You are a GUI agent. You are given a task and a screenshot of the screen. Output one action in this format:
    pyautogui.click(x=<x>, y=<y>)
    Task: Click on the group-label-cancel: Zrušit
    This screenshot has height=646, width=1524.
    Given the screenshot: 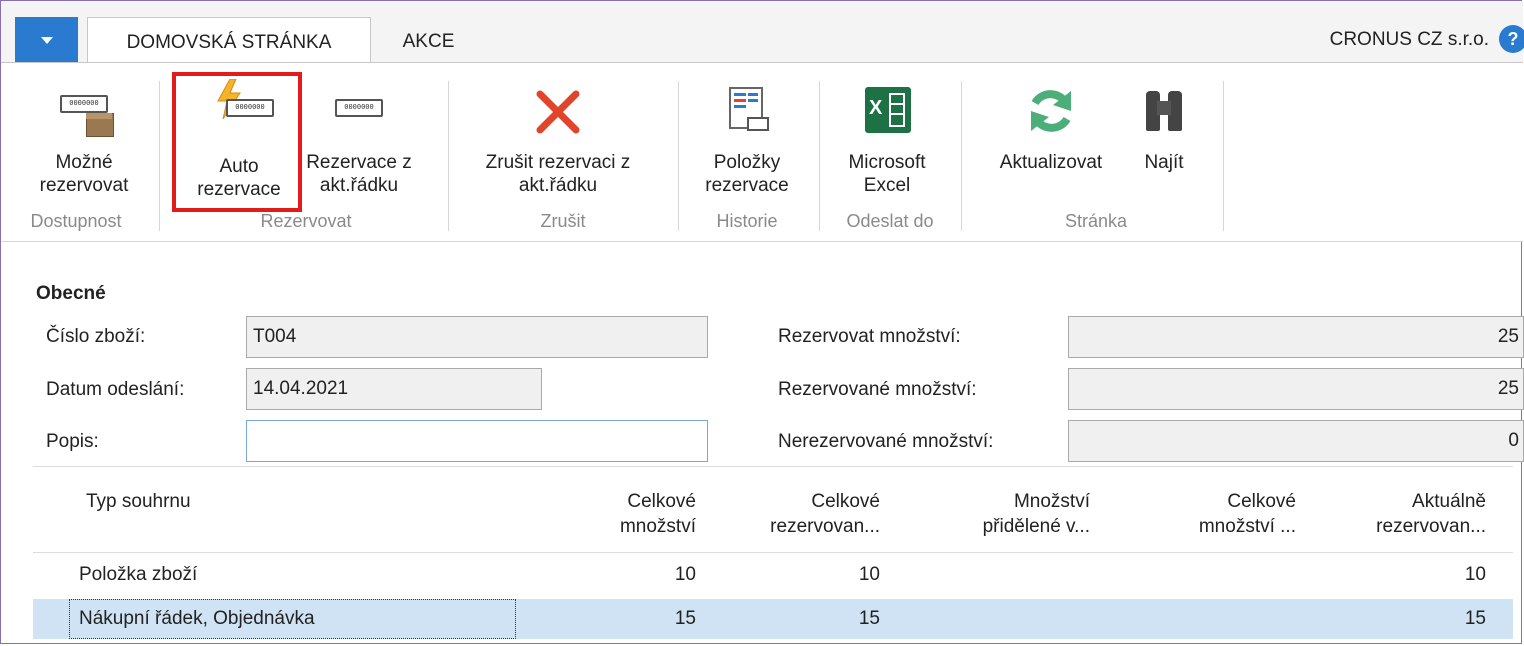 What is the action you would take?
    pyautogui.click(x=563, y=221)
    